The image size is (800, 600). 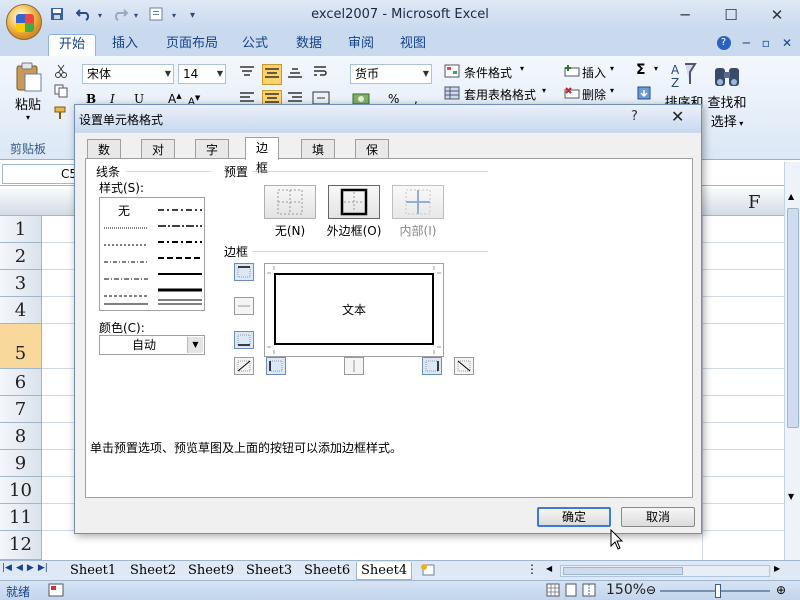 I want to click on ribbon-close-icon: ✕, so click(x=787, y=43).